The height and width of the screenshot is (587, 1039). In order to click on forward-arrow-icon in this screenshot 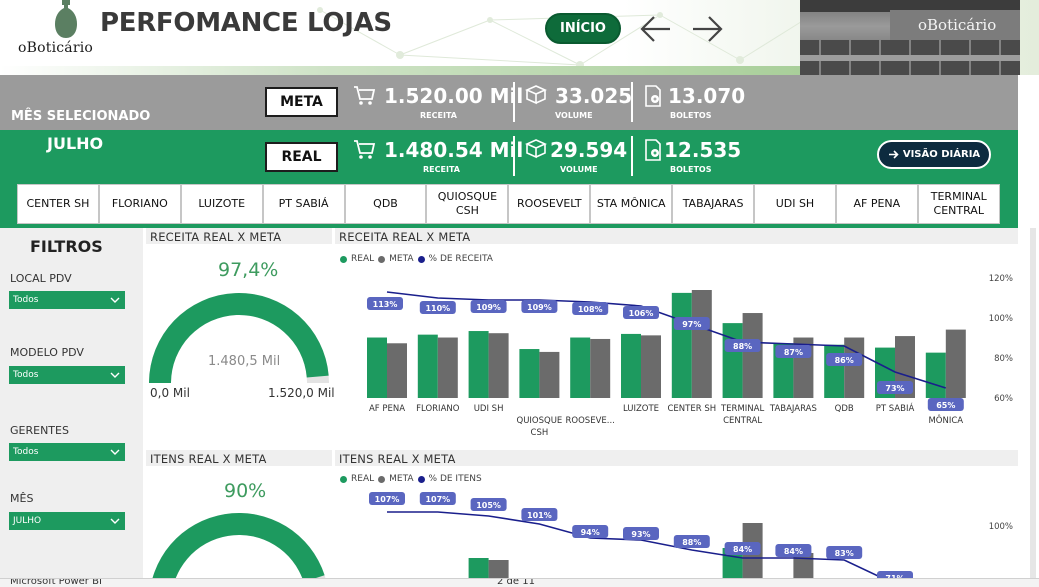, I will do `click(707, 29)`.